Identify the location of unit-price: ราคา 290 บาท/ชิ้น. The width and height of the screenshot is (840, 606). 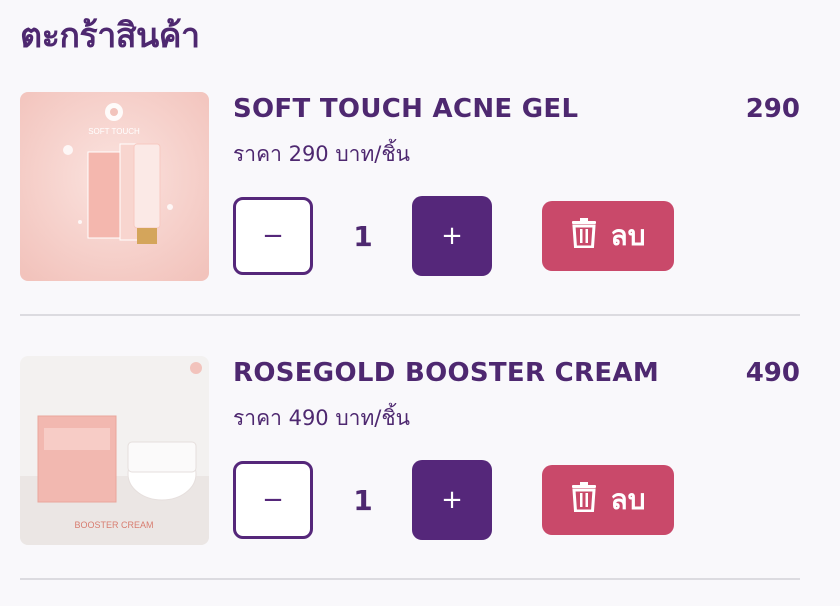
(321, 154).